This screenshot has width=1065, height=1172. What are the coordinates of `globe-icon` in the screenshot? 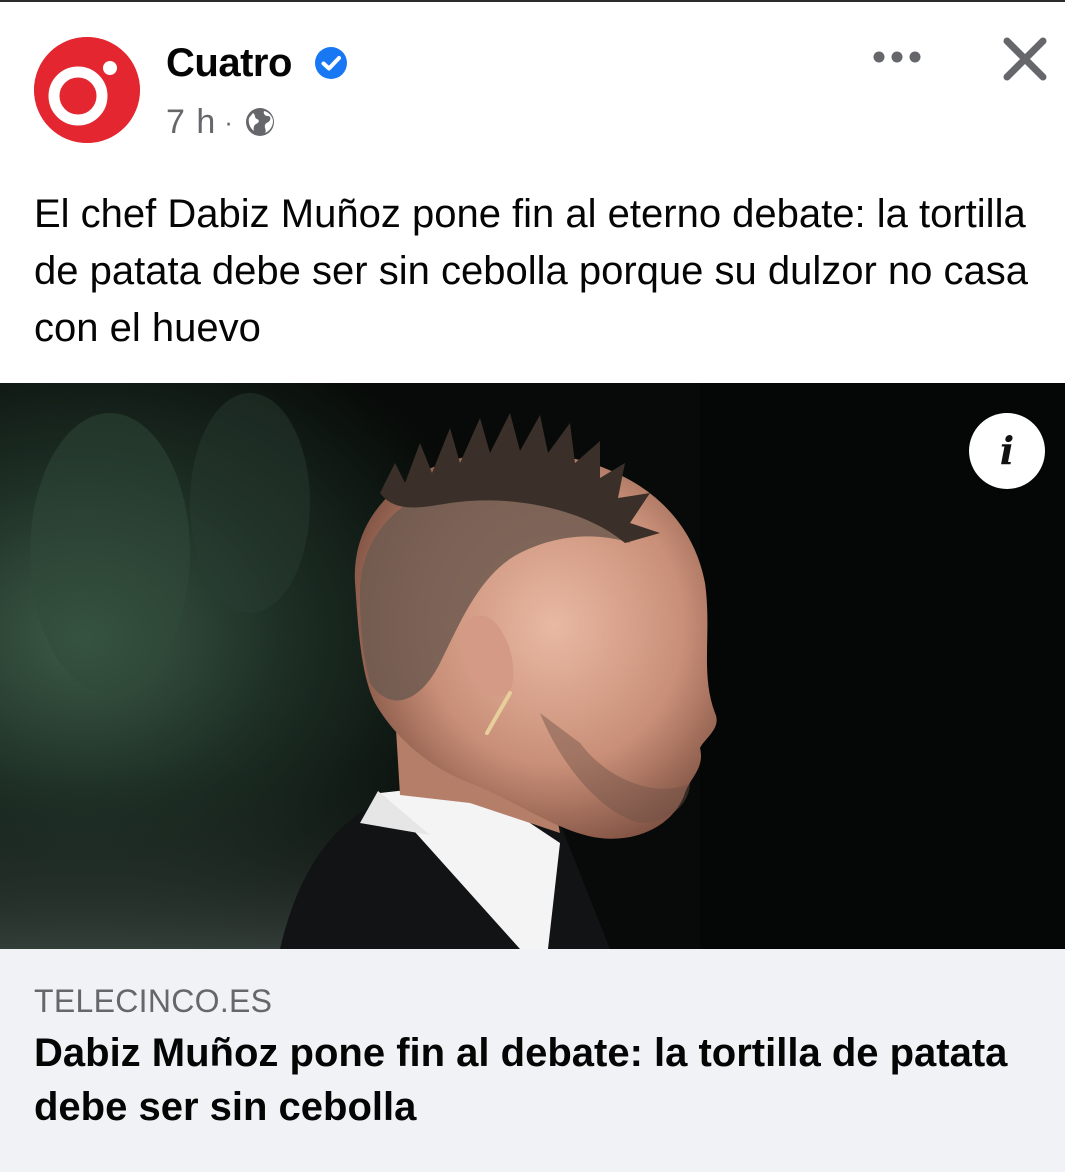 It's located at (259, 122).